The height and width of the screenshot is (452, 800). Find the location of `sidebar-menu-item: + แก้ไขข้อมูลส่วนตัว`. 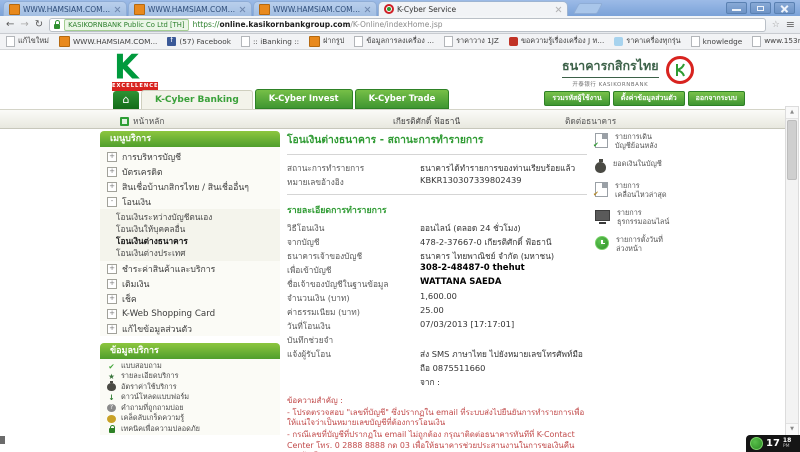

sidebar-menu-item: + แก้ไขข้อมูลส่วนตัว is located at coordinates (190, 328).